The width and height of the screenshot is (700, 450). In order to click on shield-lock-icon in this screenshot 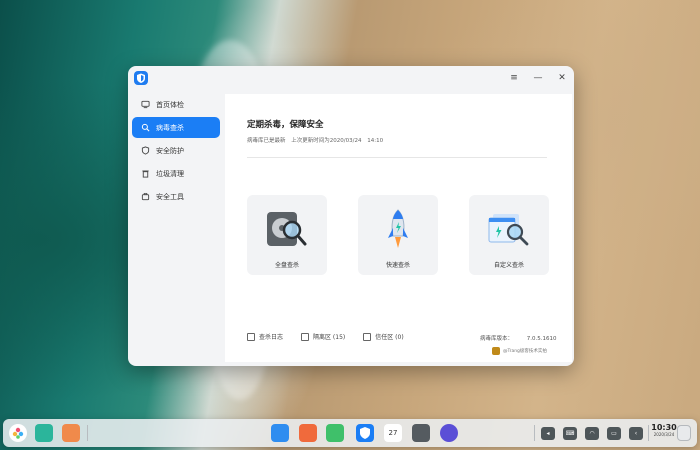, I will do `click(145, 151)`.